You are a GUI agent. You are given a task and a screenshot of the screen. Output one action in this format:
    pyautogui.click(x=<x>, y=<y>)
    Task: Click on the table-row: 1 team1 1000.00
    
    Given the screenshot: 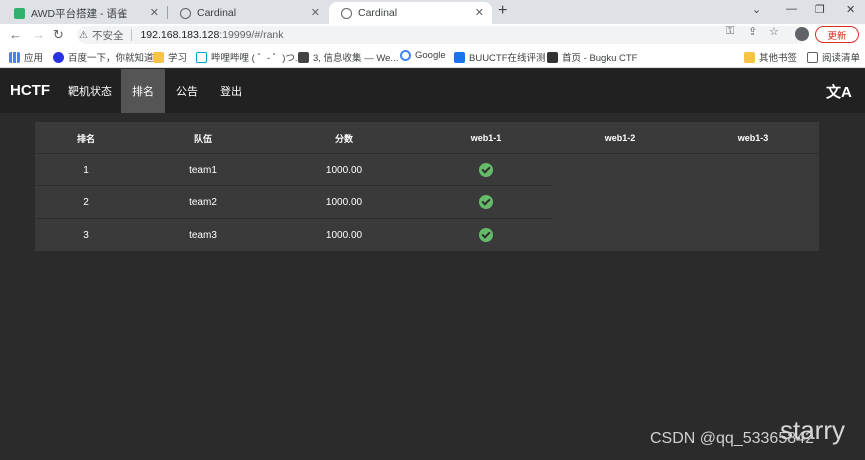 What is the action you would take?
    pyautogui.click(x=427, y=170)
    